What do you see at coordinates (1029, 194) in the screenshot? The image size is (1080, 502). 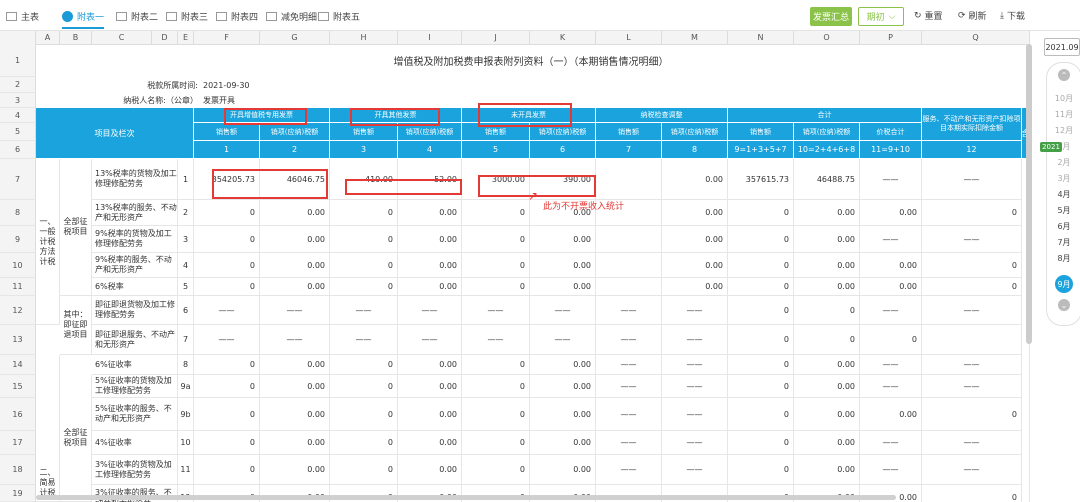 I see `vertical-scrollbar` at bounding box center [1029, 194].